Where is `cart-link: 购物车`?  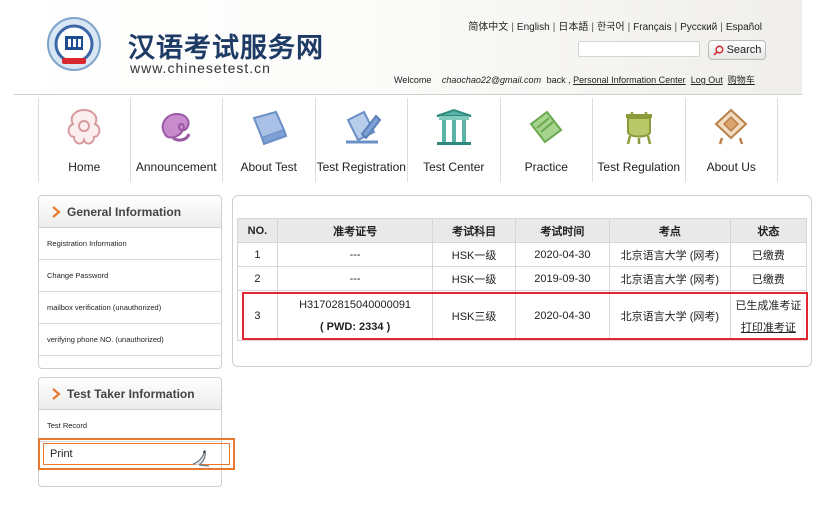 cart-link: 购物车 is located at coordinates (741, 80).